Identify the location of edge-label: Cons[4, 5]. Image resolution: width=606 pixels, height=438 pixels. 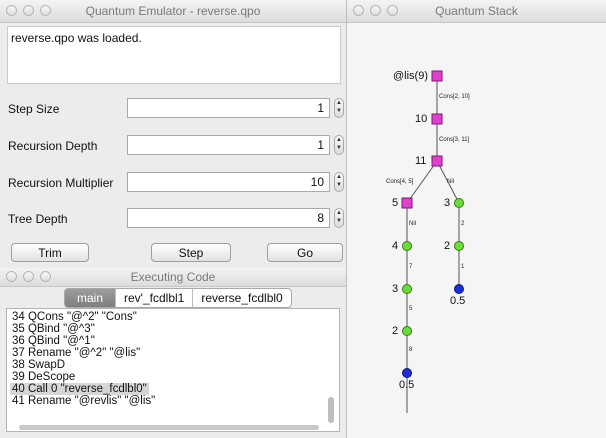
(400, 182).